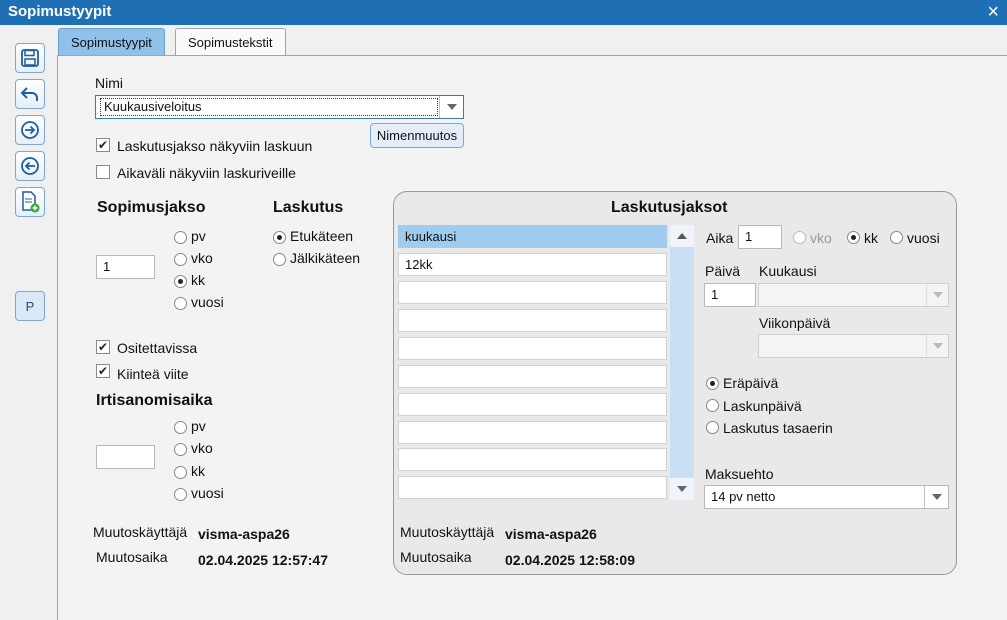 The width and height of the screenshot is (1007, 620). I want to click on sopimusjakso-radio-kk, so click(180, 281).